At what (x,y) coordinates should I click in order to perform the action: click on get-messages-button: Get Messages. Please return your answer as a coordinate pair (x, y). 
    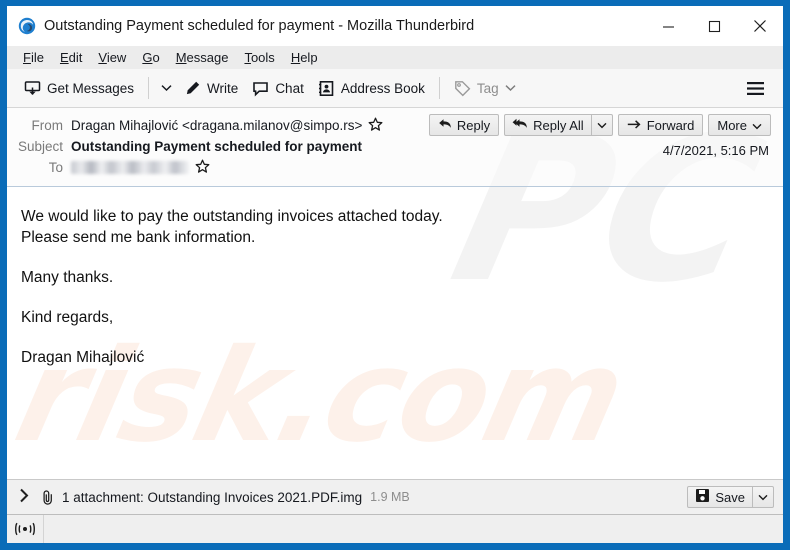
    Looking at the image, I should click on (79, 88).